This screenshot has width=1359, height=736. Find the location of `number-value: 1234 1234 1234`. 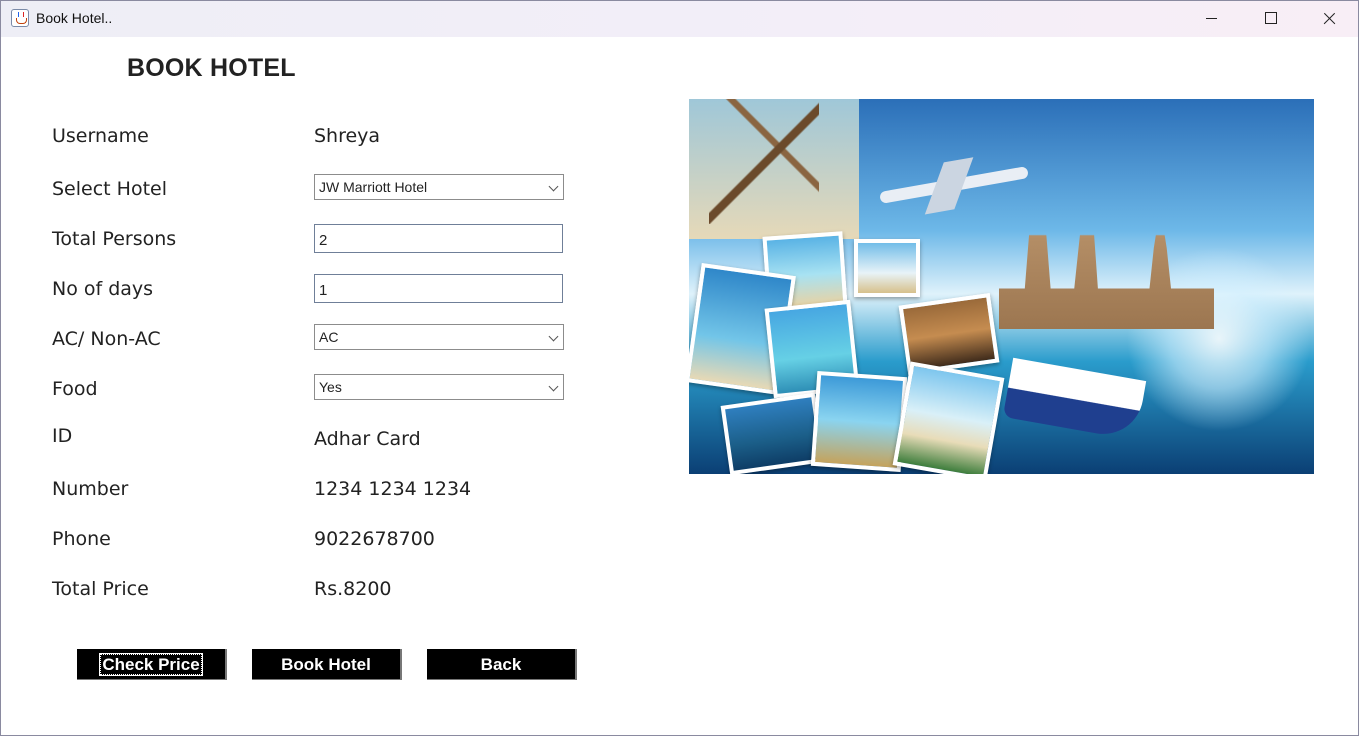

number-value: 1234 1234 1234 is located at coordinates (393, 489).